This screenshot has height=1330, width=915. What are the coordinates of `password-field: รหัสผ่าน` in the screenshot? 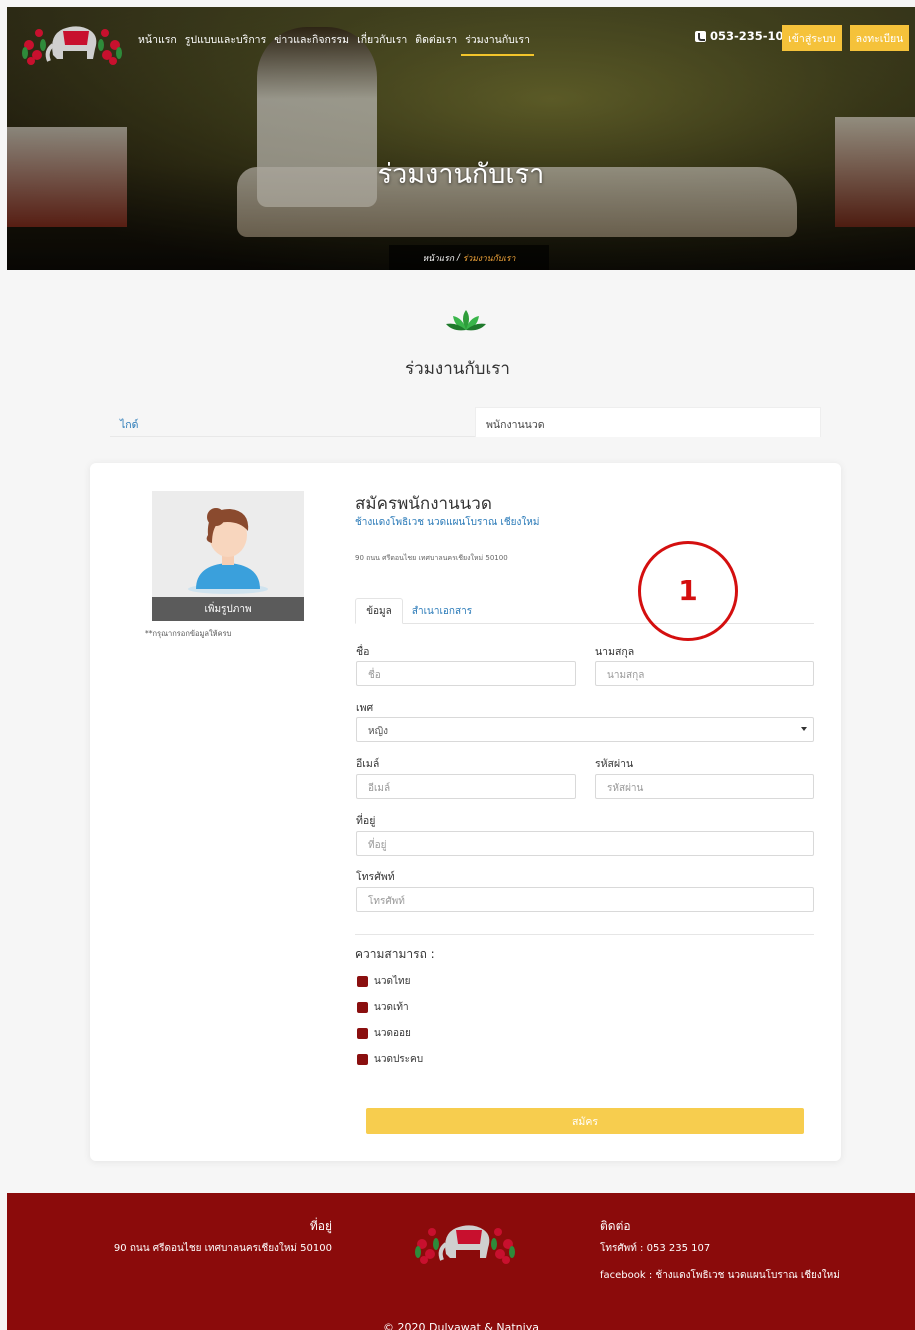 It's located at (704, 786).